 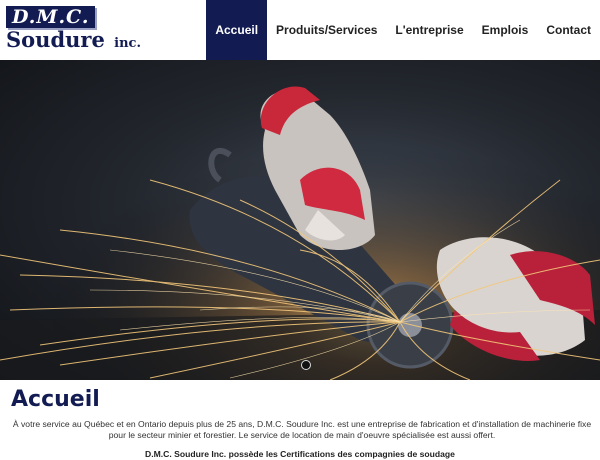 What do you see at coordinates (568, 30) in the screenshot?
I see `nav-item-contact: Contact` at bounding box center [568, 30].